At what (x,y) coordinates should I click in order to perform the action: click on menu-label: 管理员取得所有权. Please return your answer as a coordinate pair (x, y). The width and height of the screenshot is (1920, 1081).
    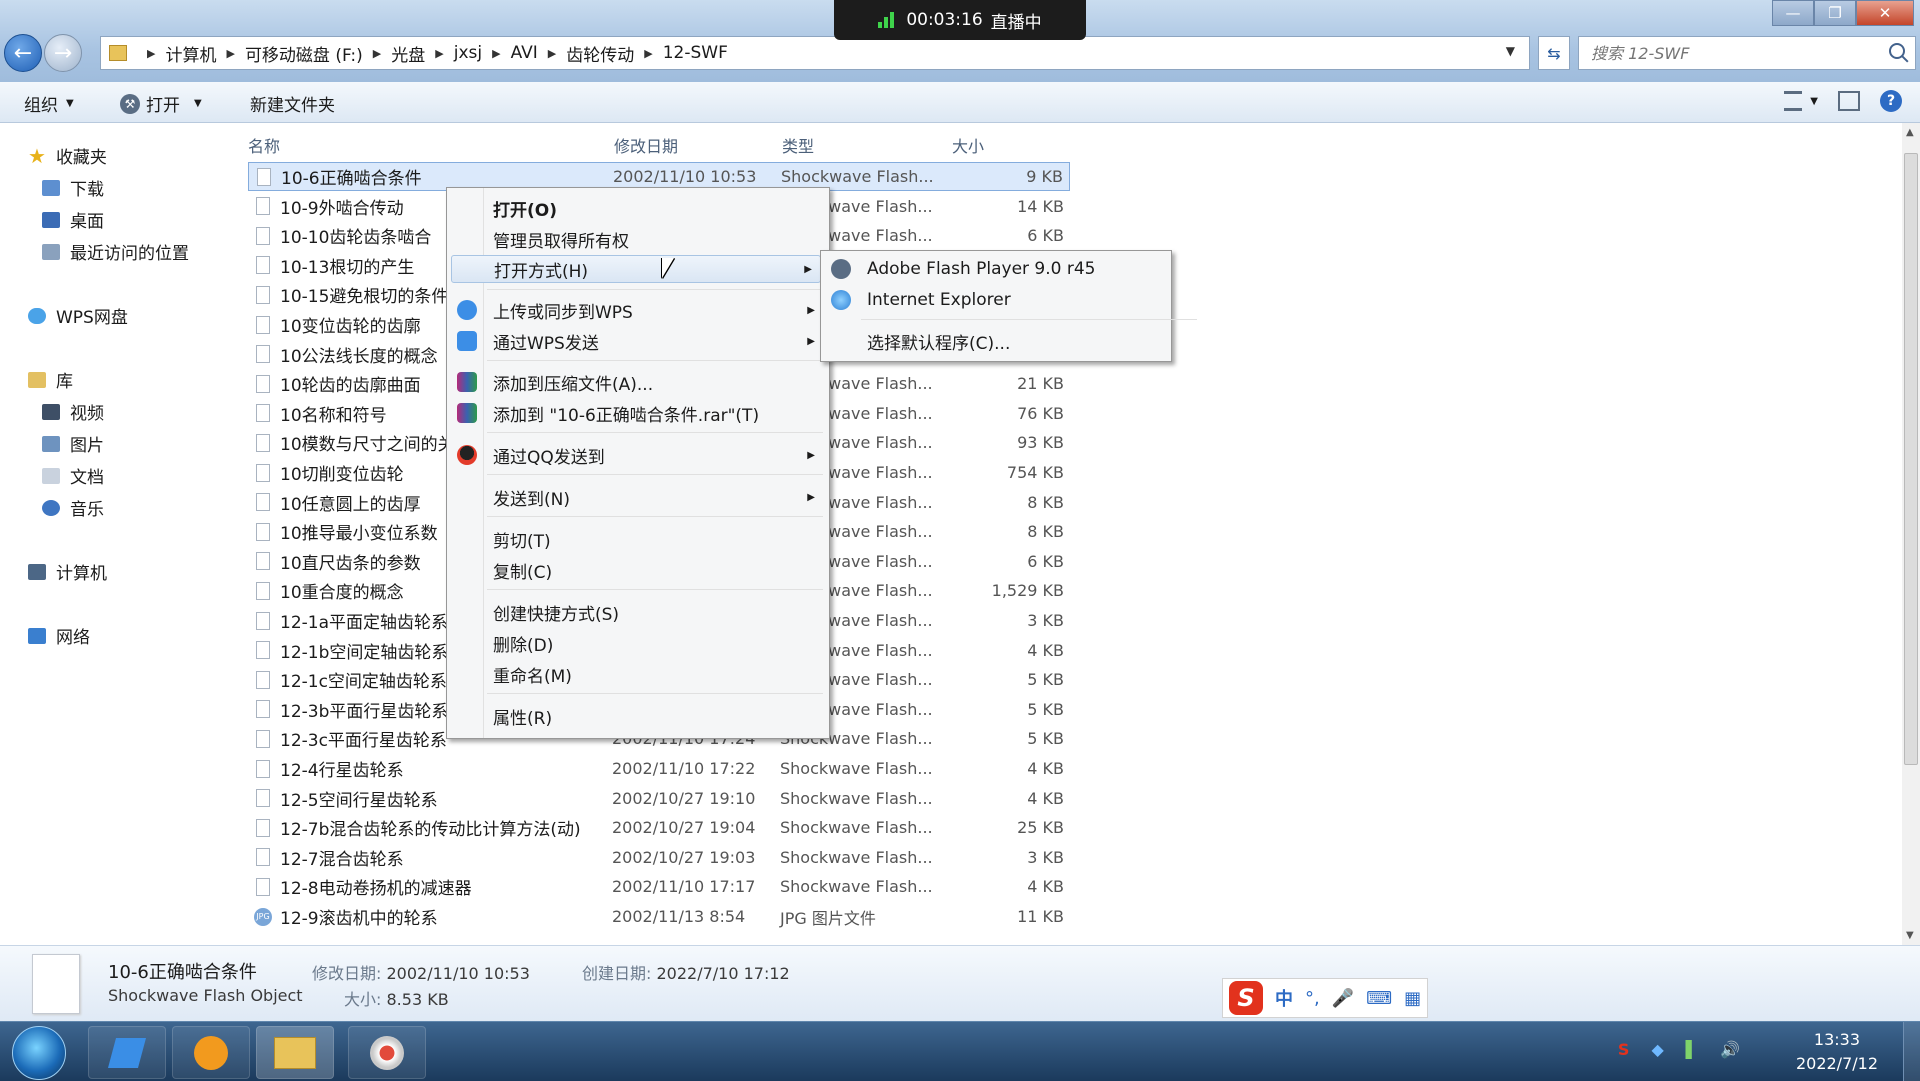
    Looking at the image, I should click on (561, 241).